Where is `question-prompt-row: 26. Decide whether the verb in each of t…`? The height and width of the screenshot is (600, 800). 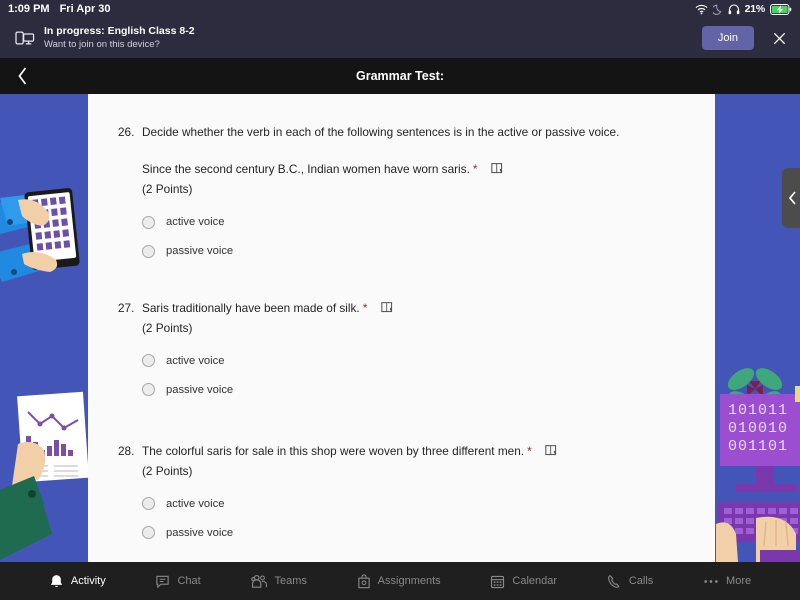
question-prompt-row: 26. Decide whether the verb in each of t… is located at coordinates (406, 132).